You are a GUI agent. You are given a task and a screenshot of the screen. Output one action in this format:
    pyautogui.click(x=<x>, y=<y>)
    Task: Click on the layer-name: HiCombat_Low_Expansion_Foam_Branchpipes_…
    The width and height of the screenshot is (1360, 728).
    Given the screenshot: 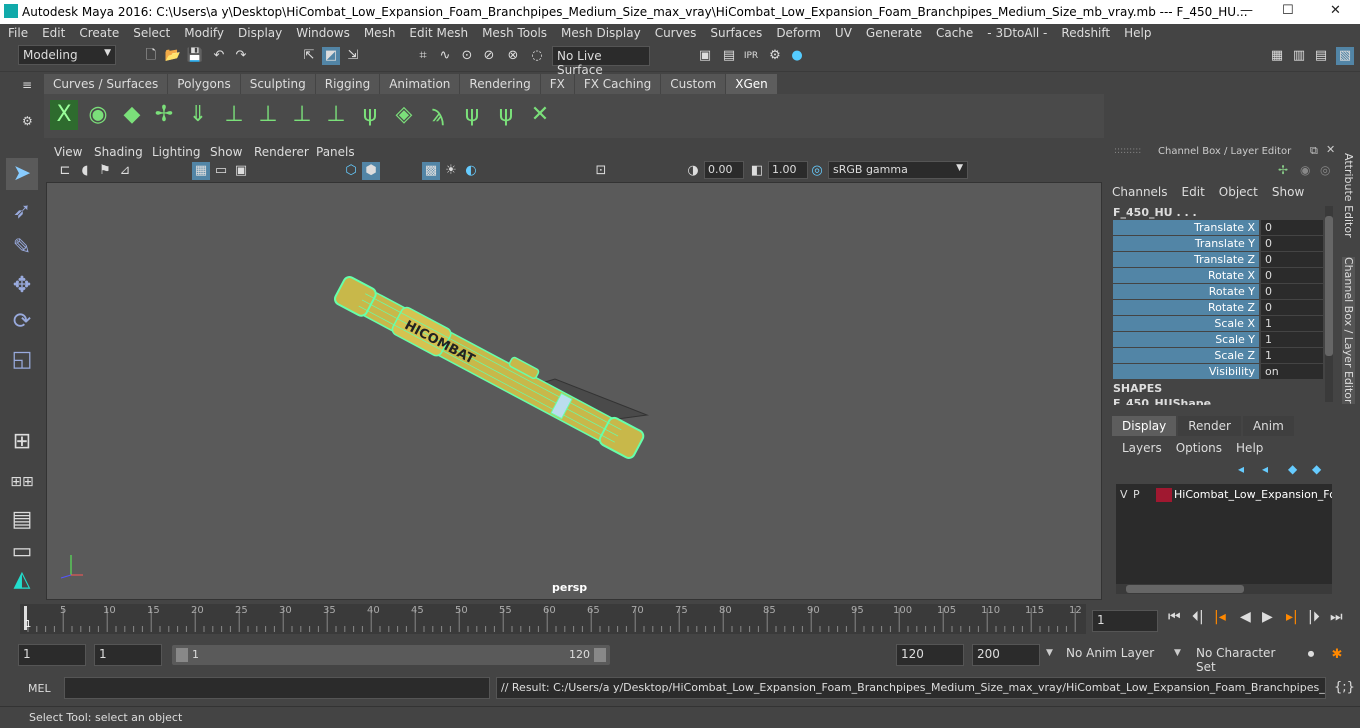 What is the action you would take?
    pyautogui.click(x=1253, y=494)
    